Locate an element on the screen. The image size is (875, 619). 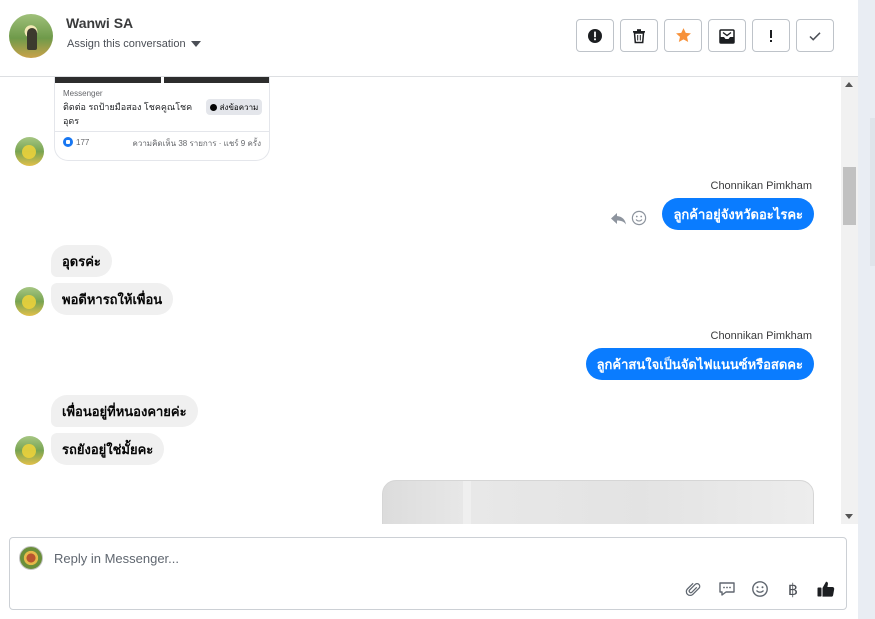
star-button is located at coordinates (683, 35).